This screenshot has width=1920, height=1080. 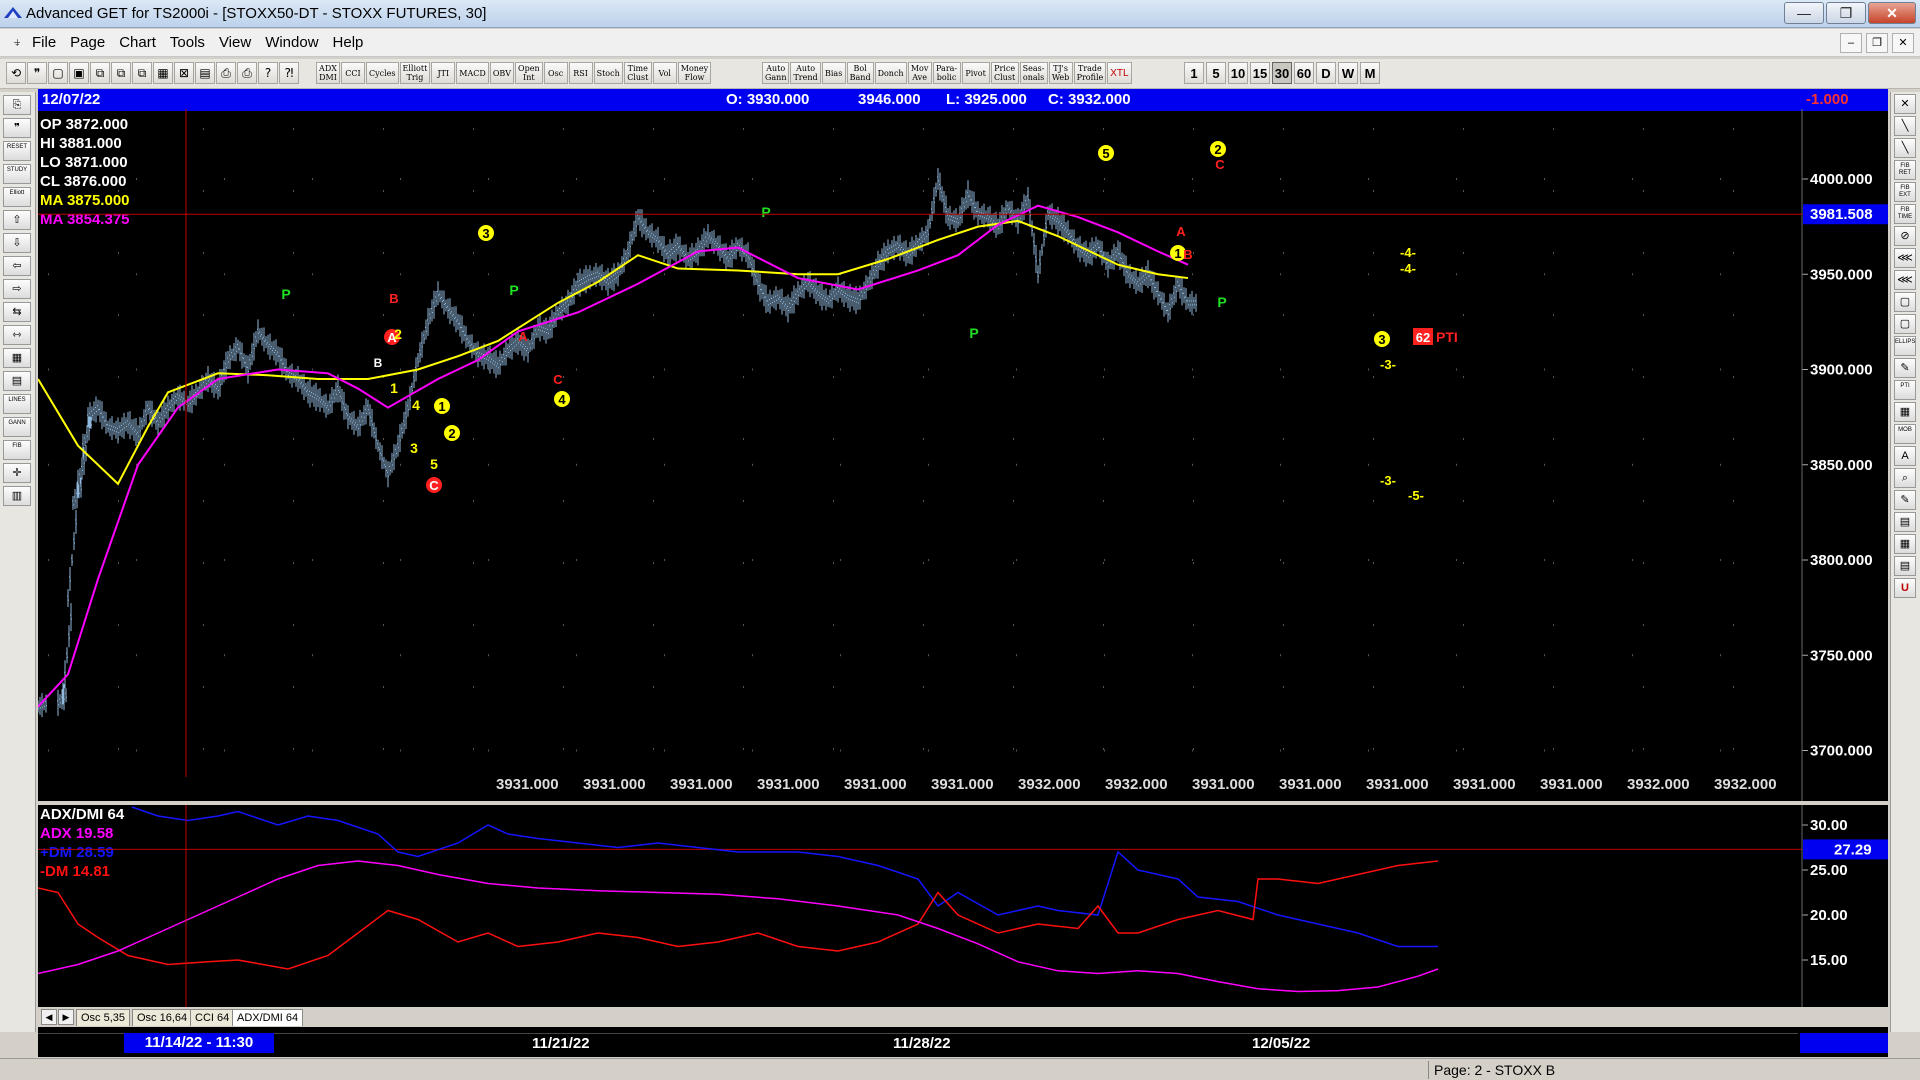 I want to click on left-tool-17-button: ▥, so click(x=17, y=496).